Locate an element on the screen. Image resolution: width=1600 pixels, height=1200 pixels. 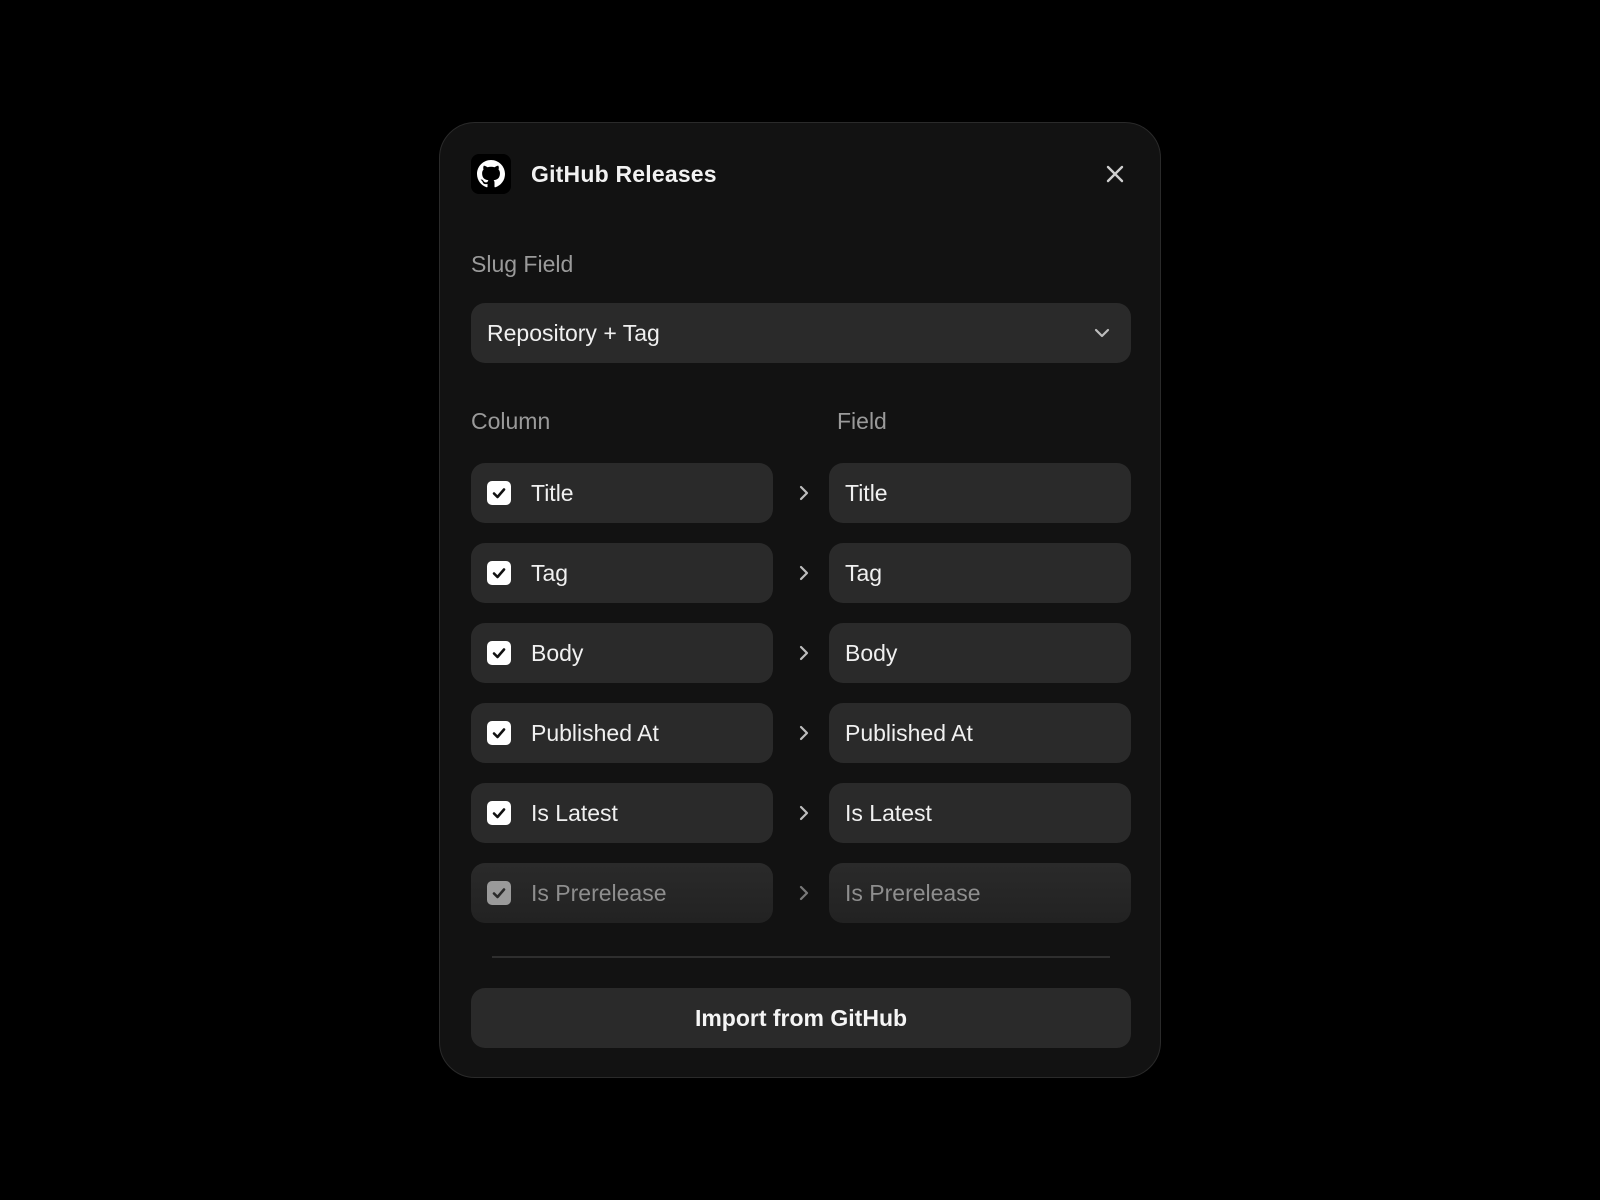
close-icon is located at coordinates (1115, 174).